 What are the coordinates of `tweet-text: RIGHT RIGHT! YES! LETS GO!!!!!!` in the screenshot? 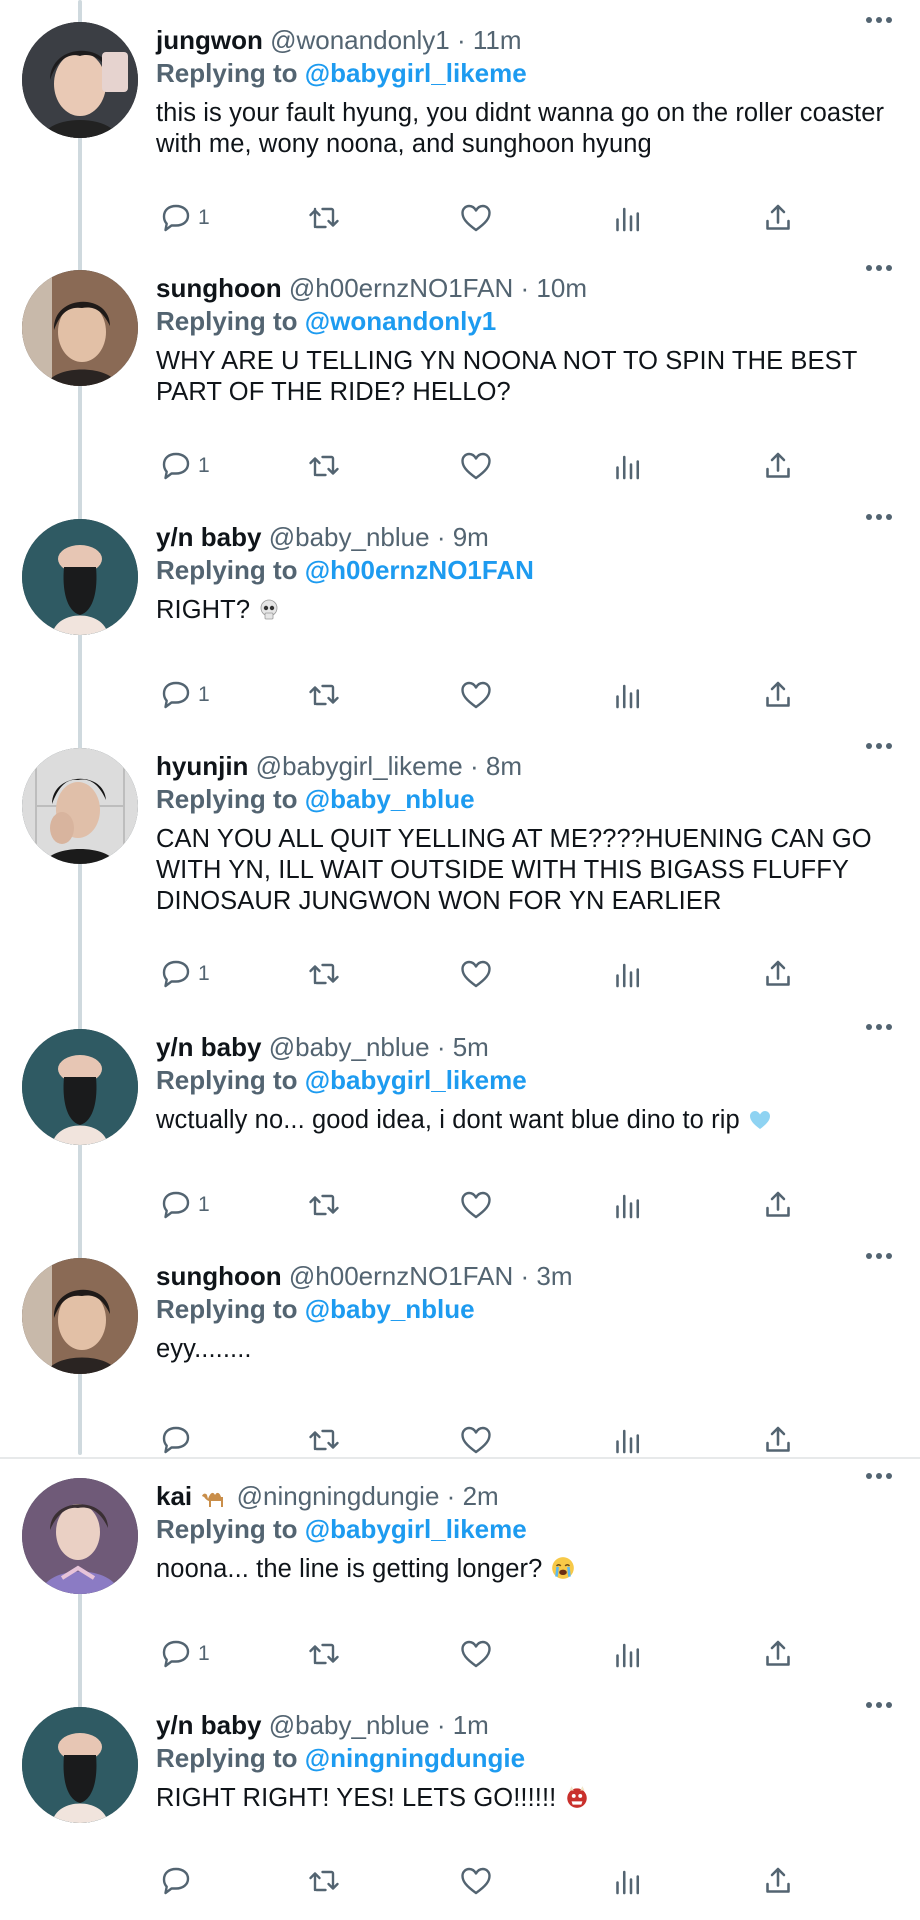 It's located at (526, 1798).